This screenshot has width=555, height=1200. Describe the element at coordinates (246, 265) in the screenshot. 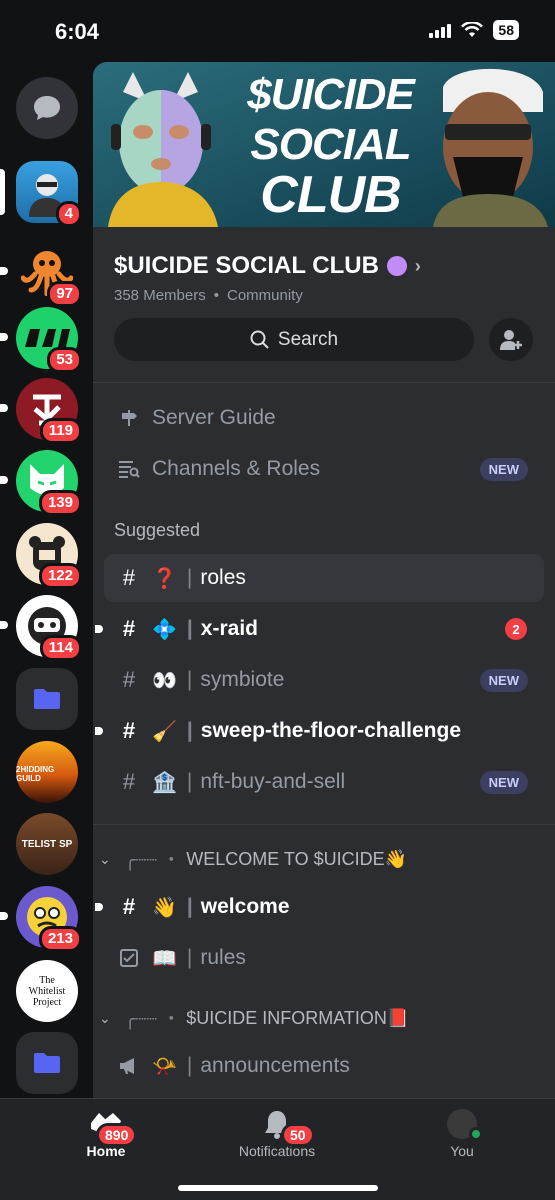

I see `server-name: $UICIDE SOCIAL CLUB` at that location.